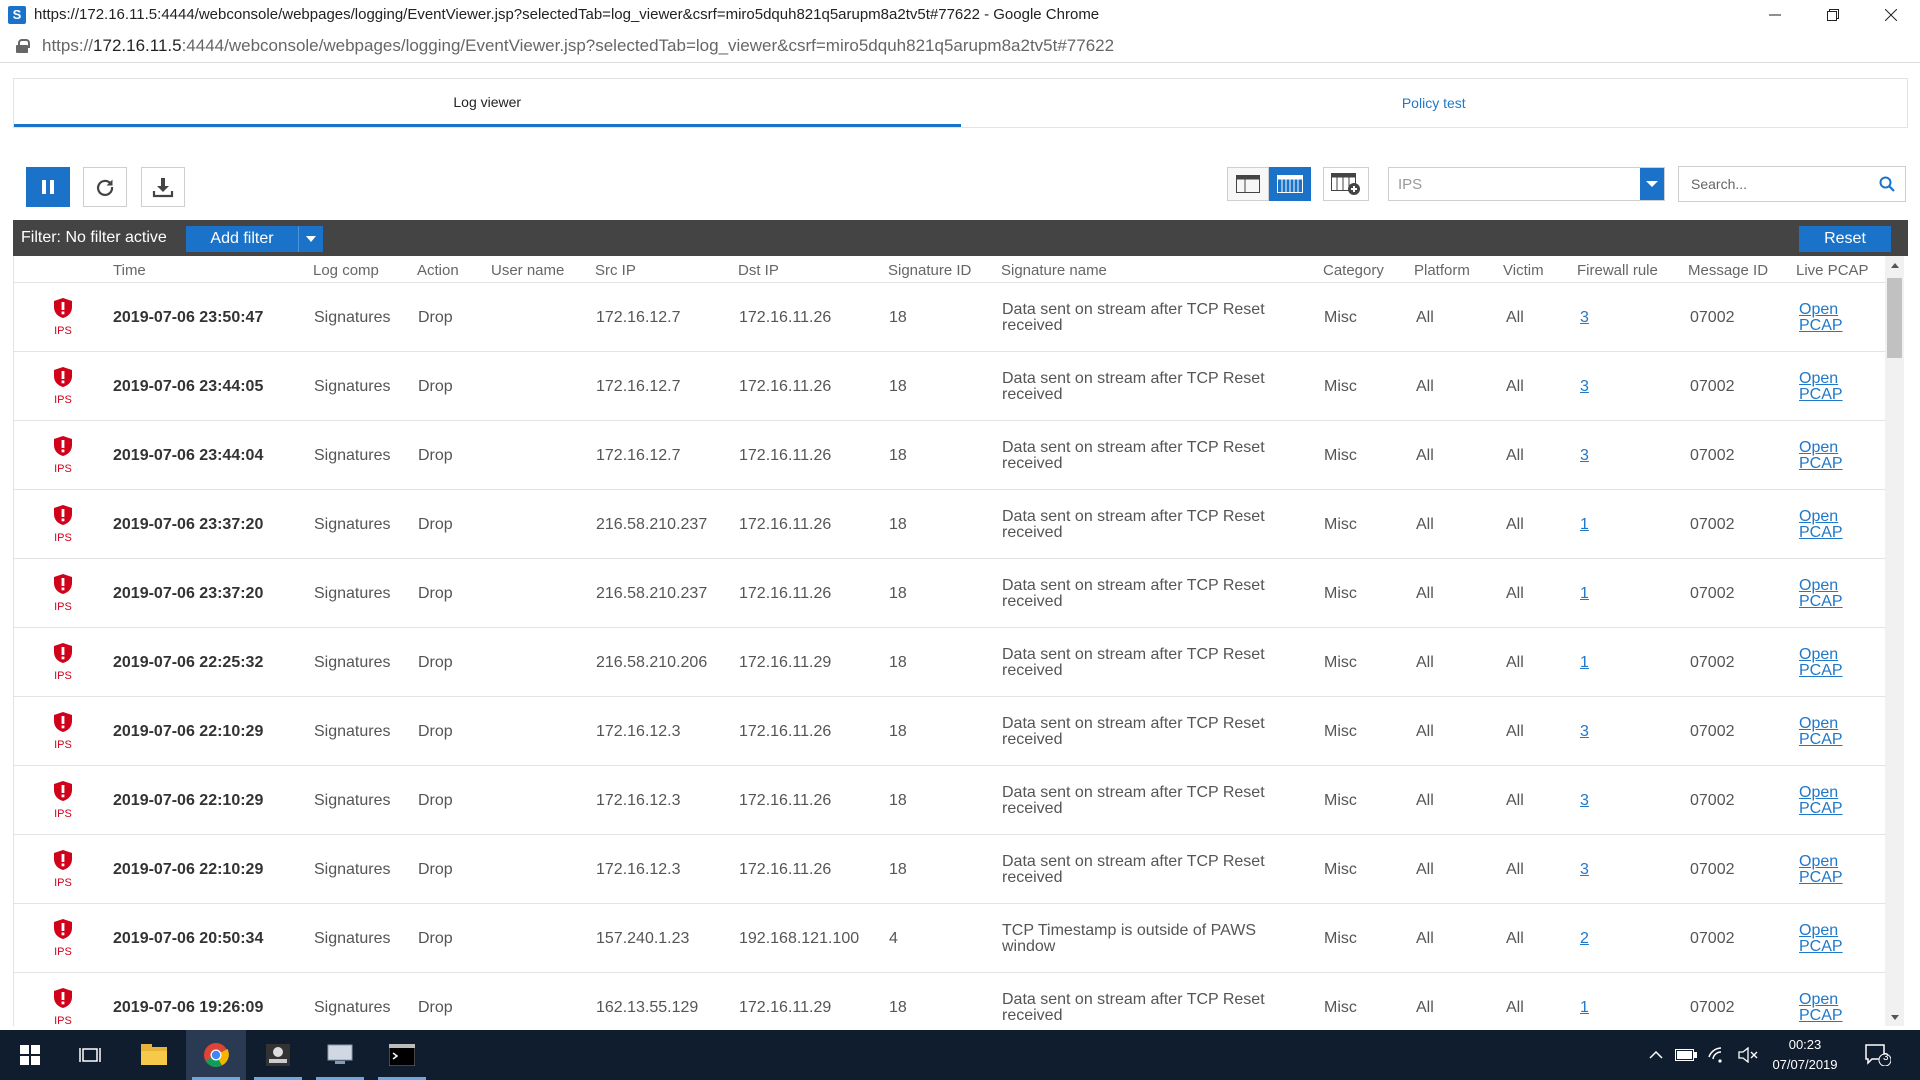 Image resolution: width=1920 pixels, height=1080 pixels. Describe the element at coordinates (1054, 270) in the screenshot. I see `column-header-signature-name: Signature name` at that location.